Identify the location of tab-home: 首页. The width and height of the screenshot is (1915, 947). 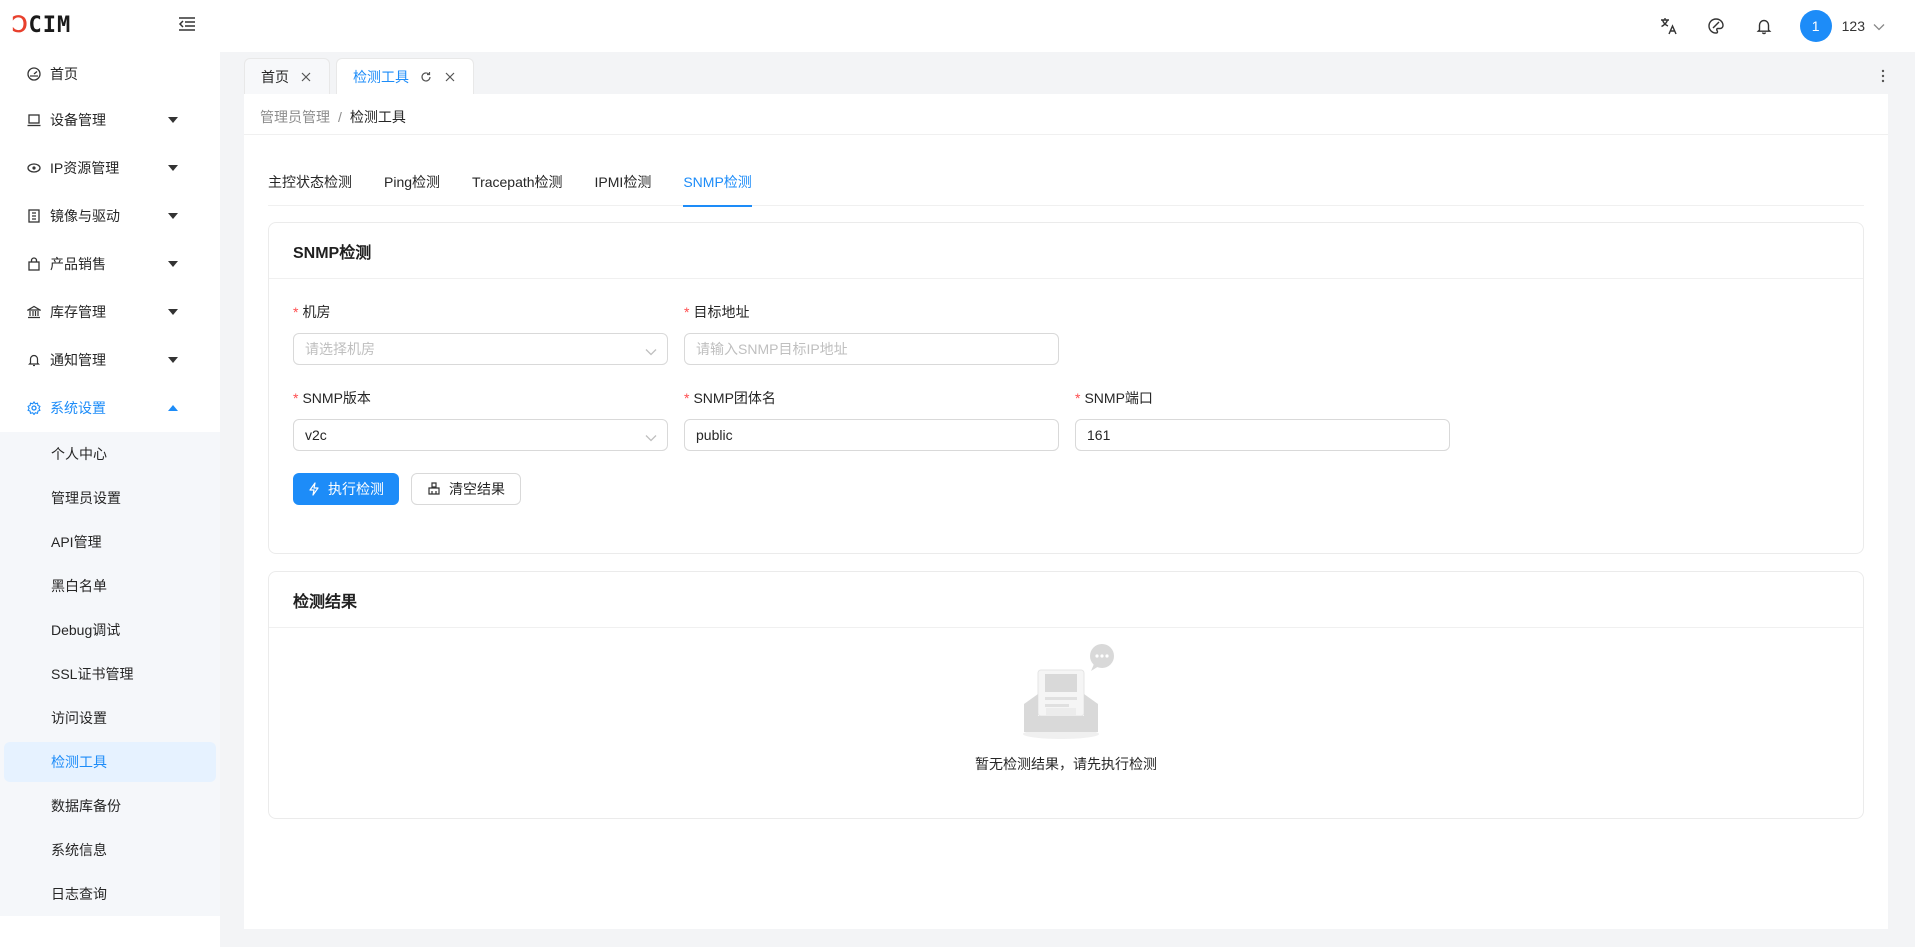
(287, 76).